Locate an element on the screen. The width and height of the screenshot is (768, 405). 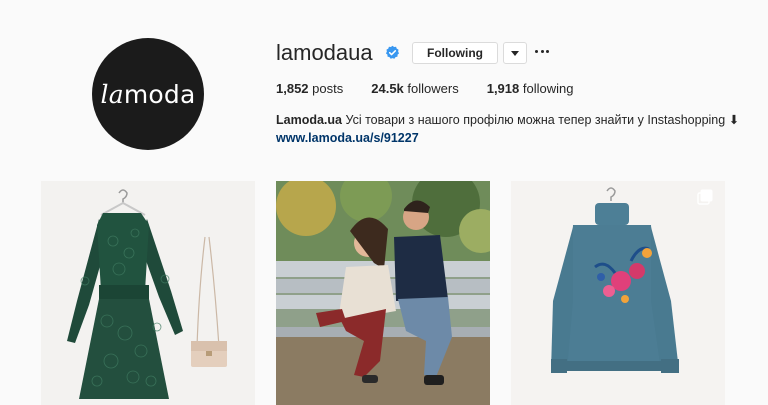
avatar-logo-moda: moda is located at coordinates (159, 94).